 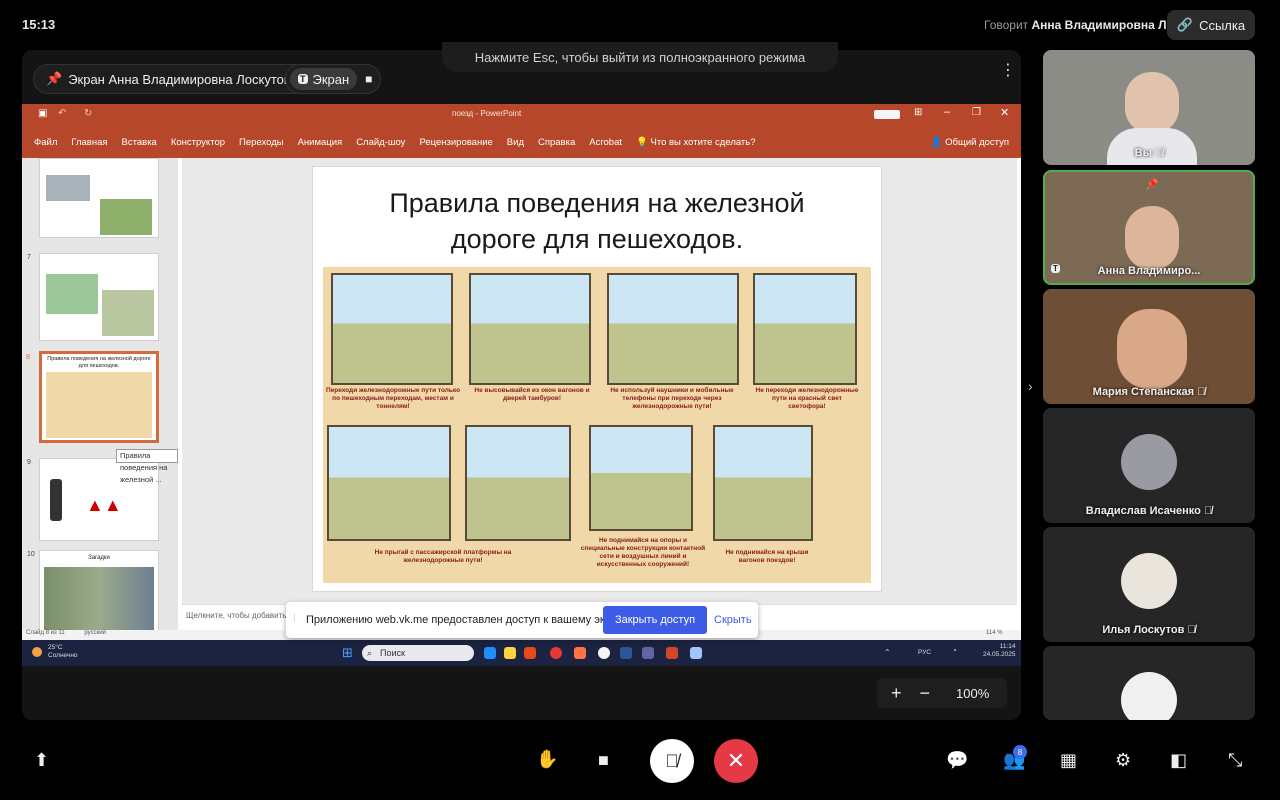 What do you see at coordinates (970, 142) in the screenshot?
I see `ppt-share-button: 👤 Общий доступ` at bounding box center [970, 142].